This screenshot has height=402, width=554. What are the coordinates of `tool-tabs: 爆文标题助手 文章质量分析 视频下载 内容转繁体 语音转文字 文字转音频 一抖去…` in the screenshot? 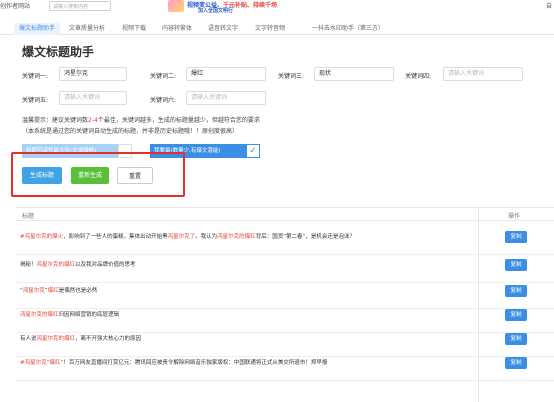 It's located at (277, 29).